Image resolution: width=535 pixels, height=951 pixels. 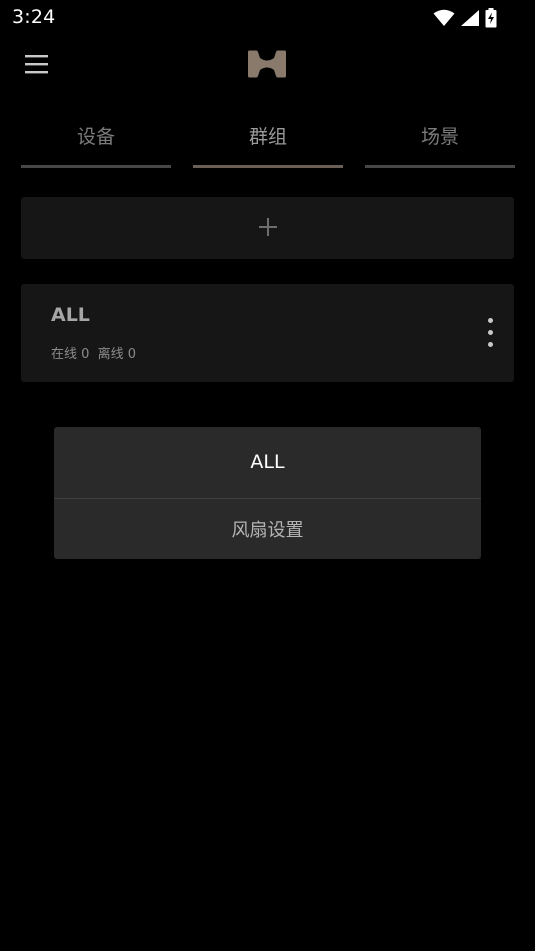 What do you see at coordinates (491, 18) in the screenshot?
I see `battery-charging-icon` at bounding box center [491, 18].